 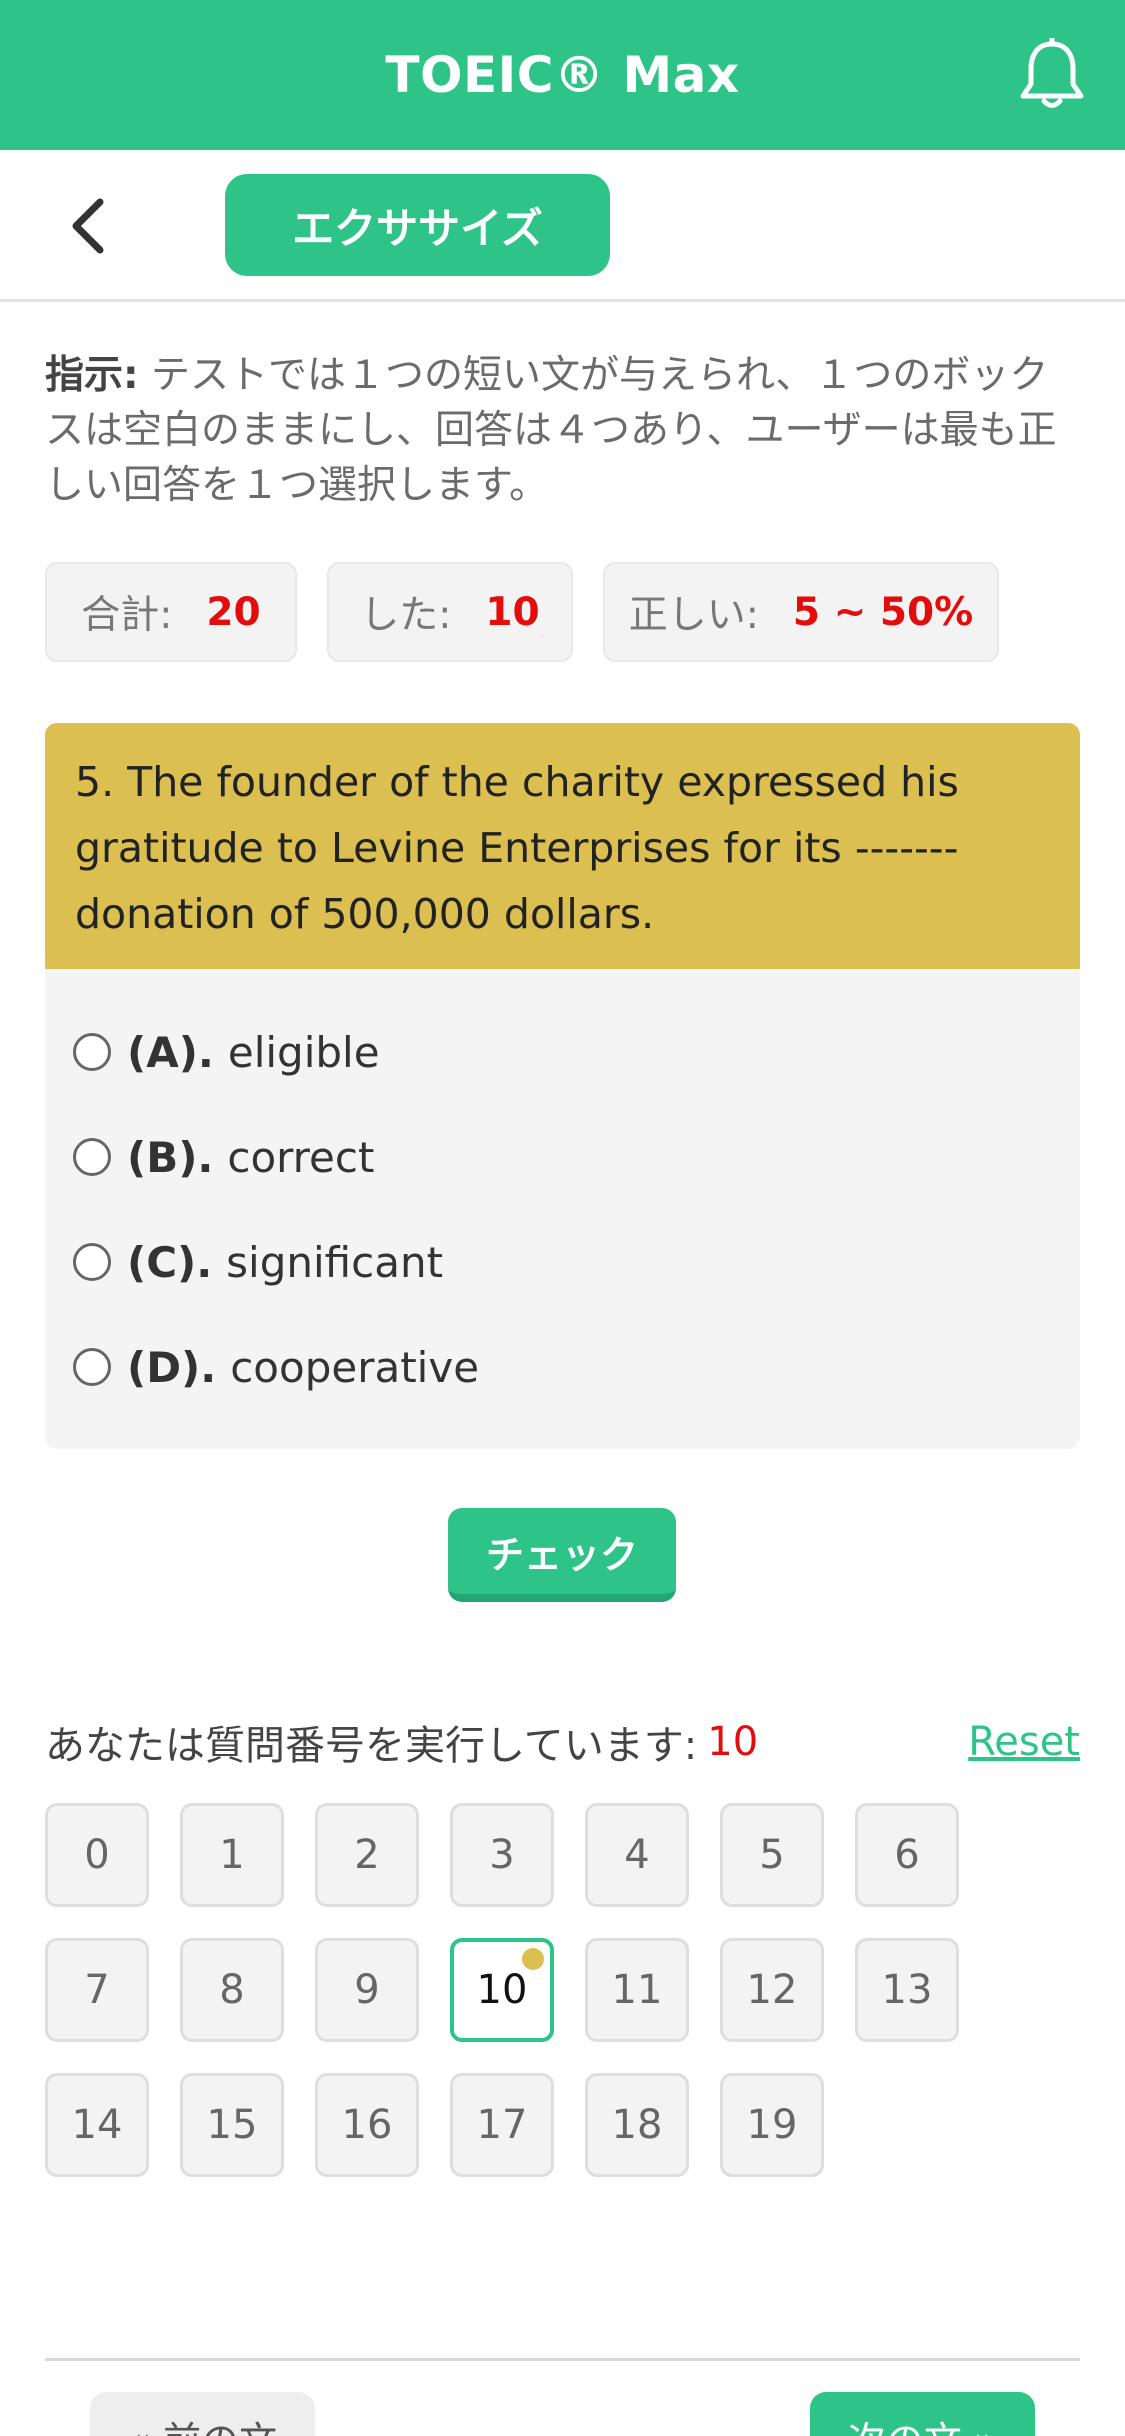 I want to click on stat-total: 合計: 20, so click(x=171, y=612).